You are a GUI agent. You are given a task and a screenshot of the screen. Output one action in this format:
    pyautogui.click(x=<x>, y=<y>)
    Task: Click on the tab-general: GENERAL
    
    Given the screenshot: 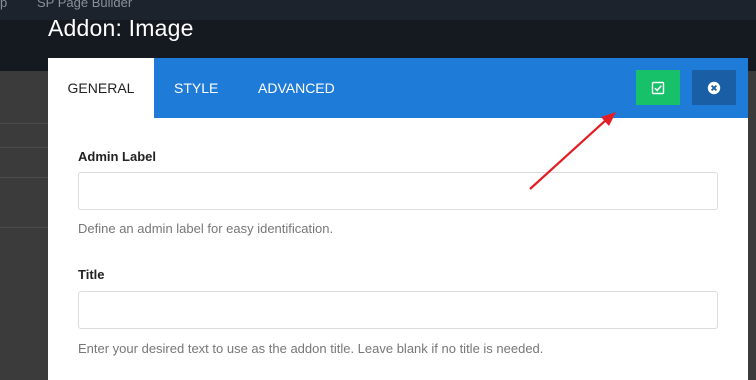 What is the action you would take?
    pyautogui.click(x=101, y=88)
    